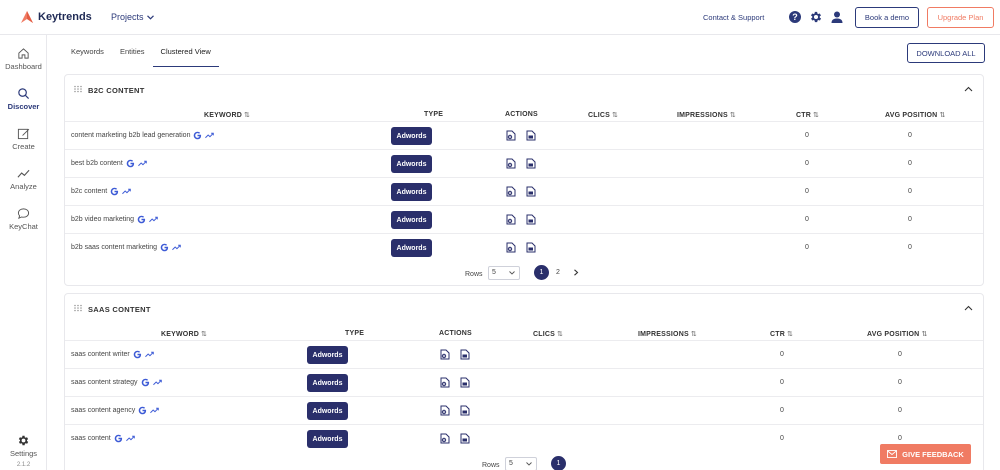 The width and height of the screenshot is (1000, 470). I want to click on download-all-button: DOWNLOAD ALL, so click(946, 53).